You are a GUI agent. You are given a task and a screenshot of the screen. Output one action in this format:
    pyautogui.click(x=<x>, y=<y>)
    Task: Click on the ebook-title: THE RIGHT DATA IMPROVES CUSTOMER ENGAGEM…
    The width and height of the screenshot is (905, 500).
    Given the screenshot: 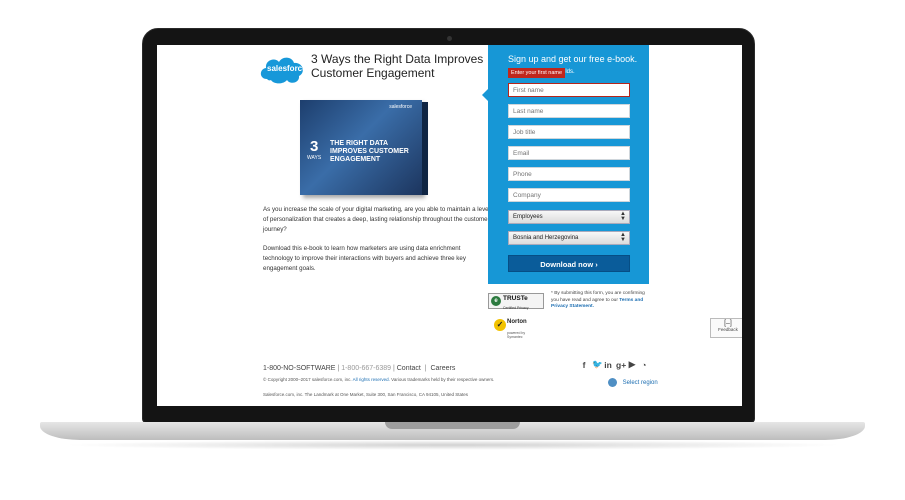 What is the action you would take?
    pyautogui.click(x=369, y=151)
    